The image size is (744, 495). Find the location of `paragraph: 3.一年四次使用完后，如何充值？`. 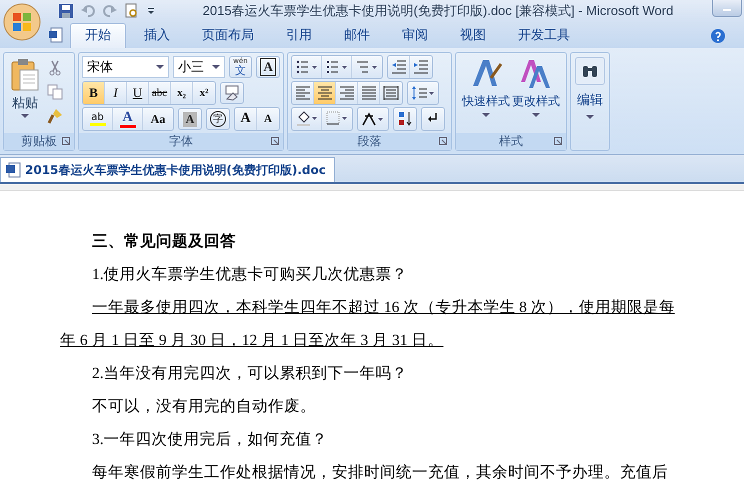

paragraph: 3.一年四次使用完后，如何充值？ is located at coordinates (210, 440).